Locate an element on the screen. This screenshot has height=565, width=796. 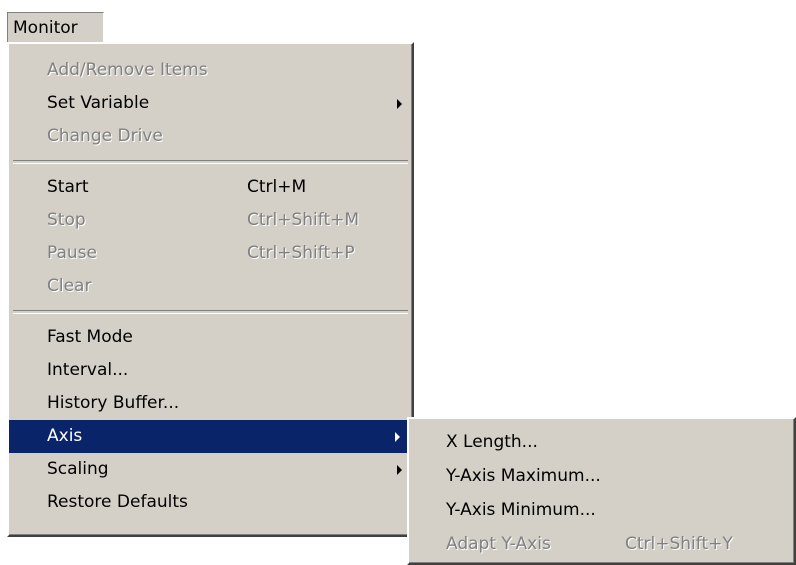
menu-item-shortcut: Ctrl+Shift+P is located at coordinates (301, 253).